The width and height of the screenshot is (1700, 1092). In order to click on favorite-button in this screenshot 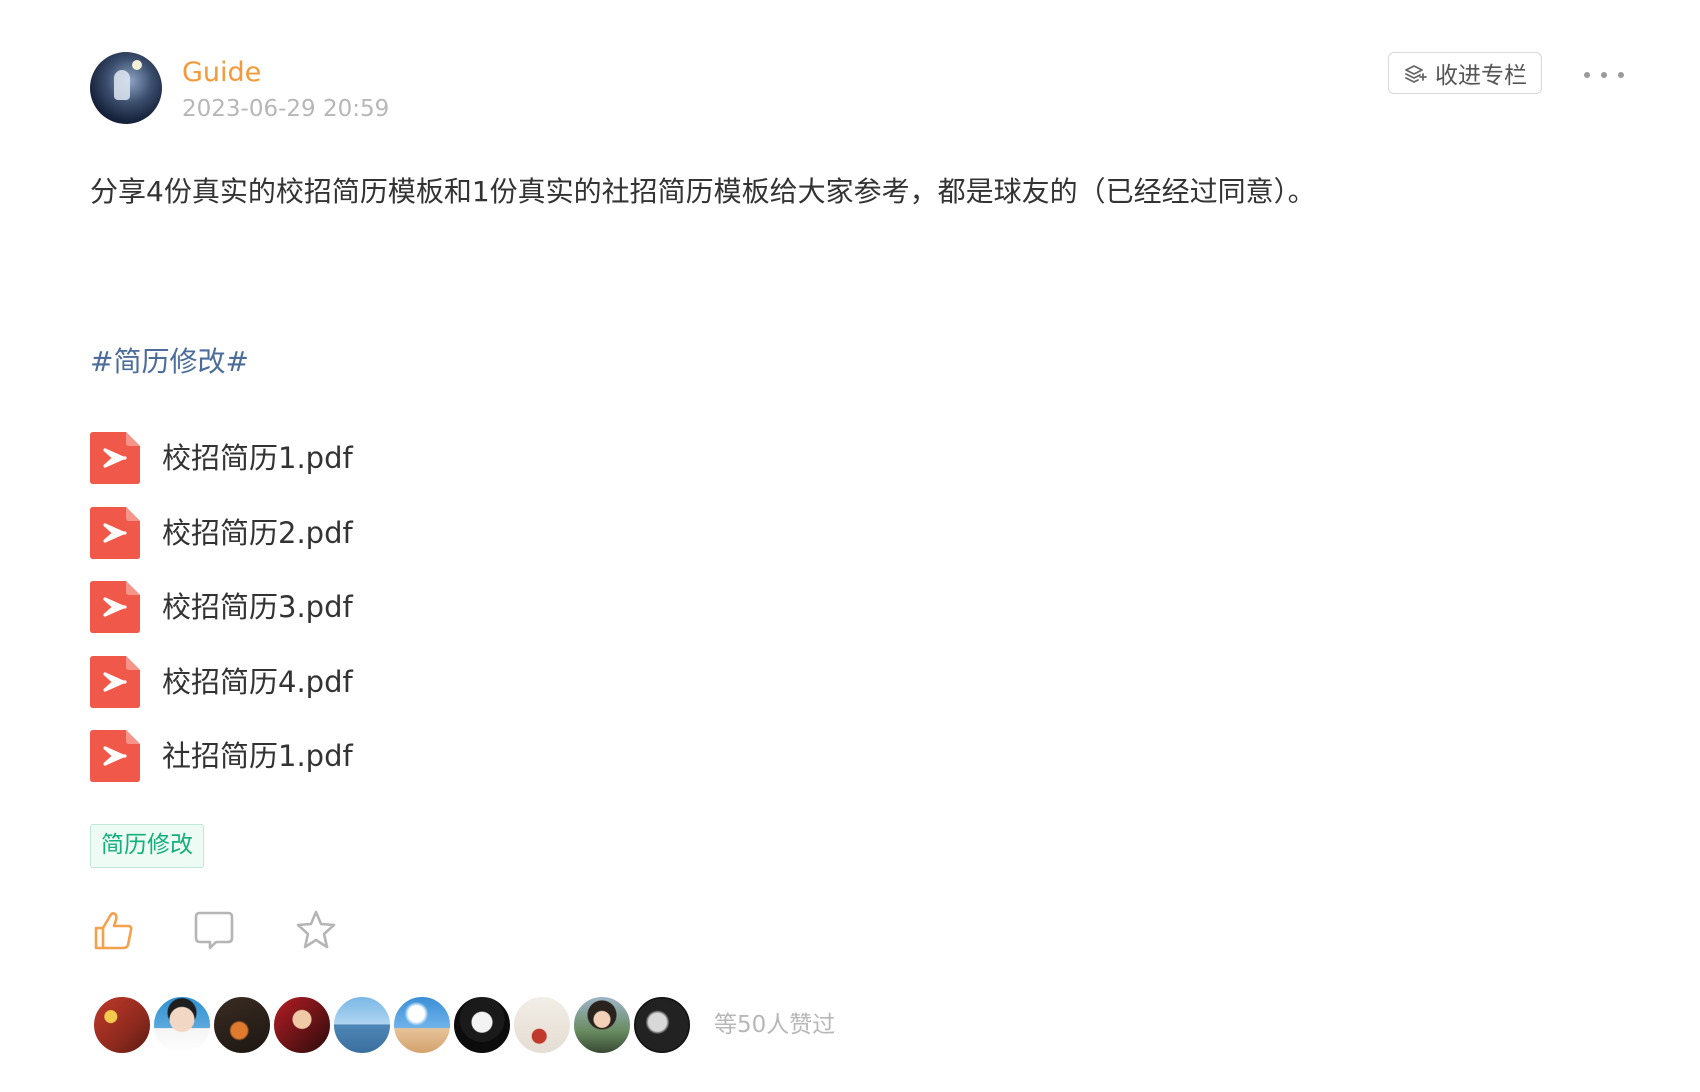, I will do `click(316, 930)`.